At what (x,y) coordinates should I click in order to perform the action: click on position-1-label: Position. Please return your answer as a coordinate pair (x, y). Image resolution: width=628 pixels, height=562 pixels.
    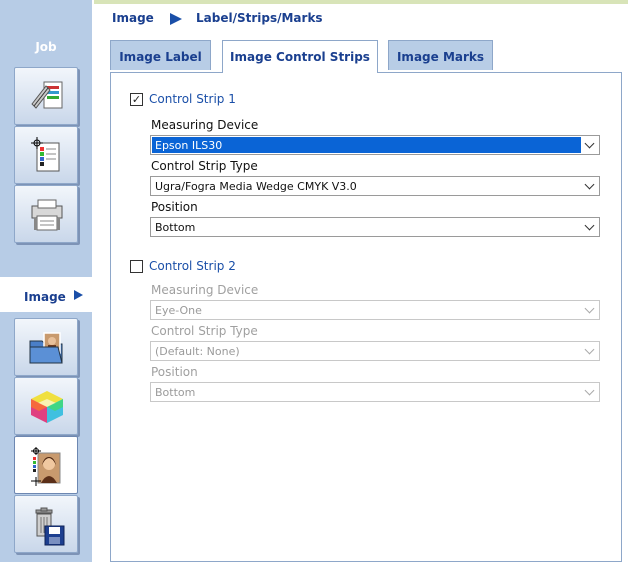
    Looking at the image, I should click on (174, 207).